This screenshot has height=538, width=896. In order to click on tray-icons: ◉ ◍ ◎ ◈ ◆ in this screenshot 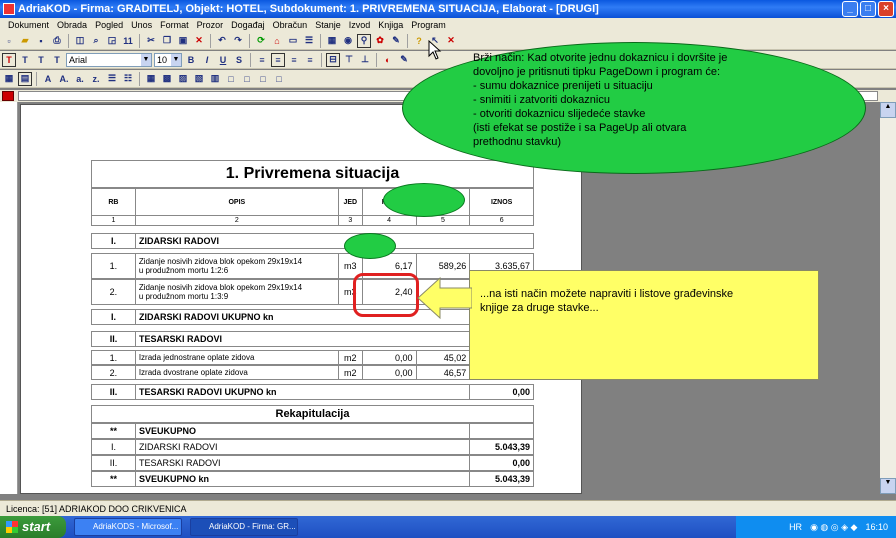, I will do `click(833, 527)`.